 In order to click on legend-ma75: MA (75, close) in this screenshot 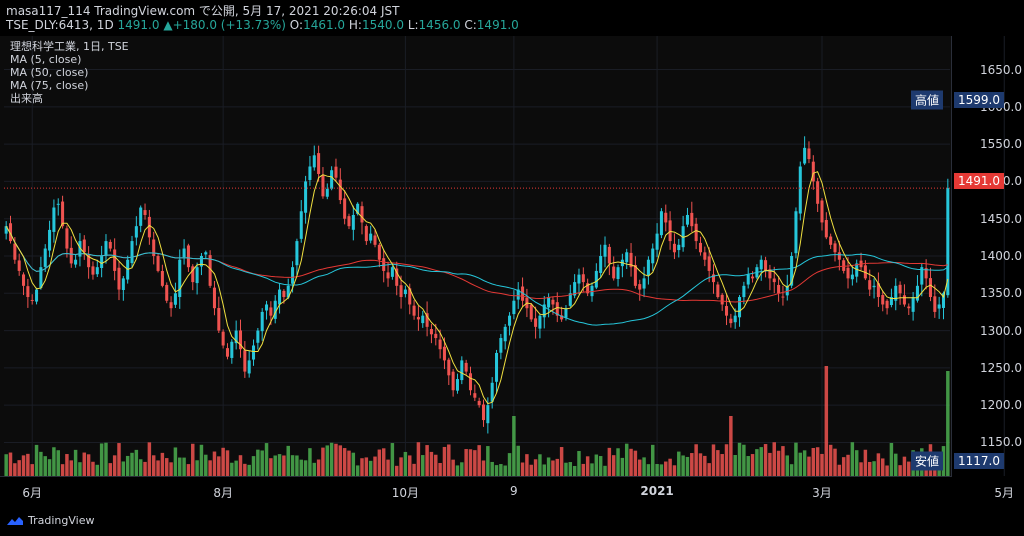, I will do `click(69, 85)`.